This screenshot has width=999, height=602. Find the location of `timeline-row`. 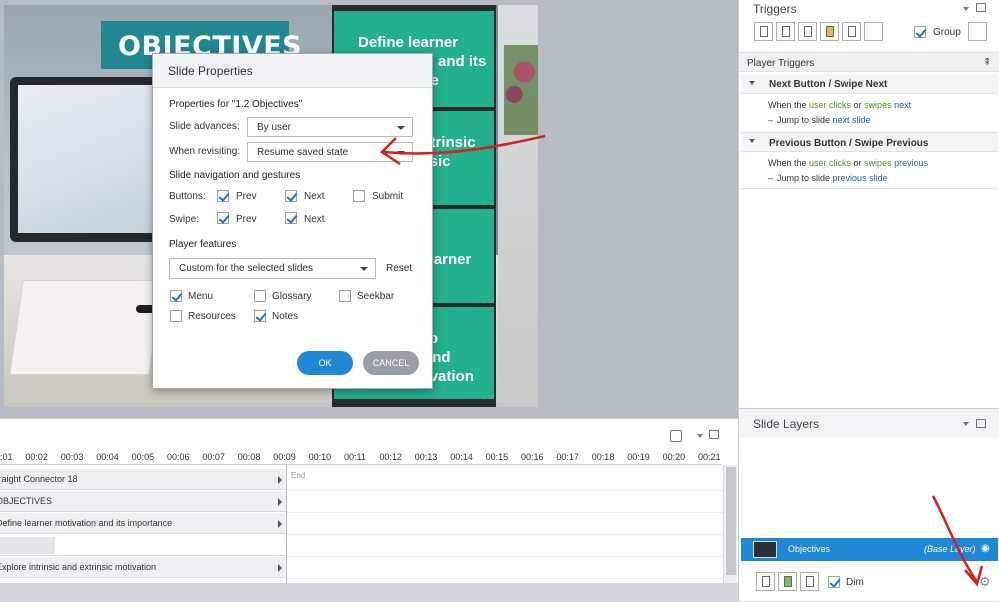

timeline-row is located at coordinates (143, 545).